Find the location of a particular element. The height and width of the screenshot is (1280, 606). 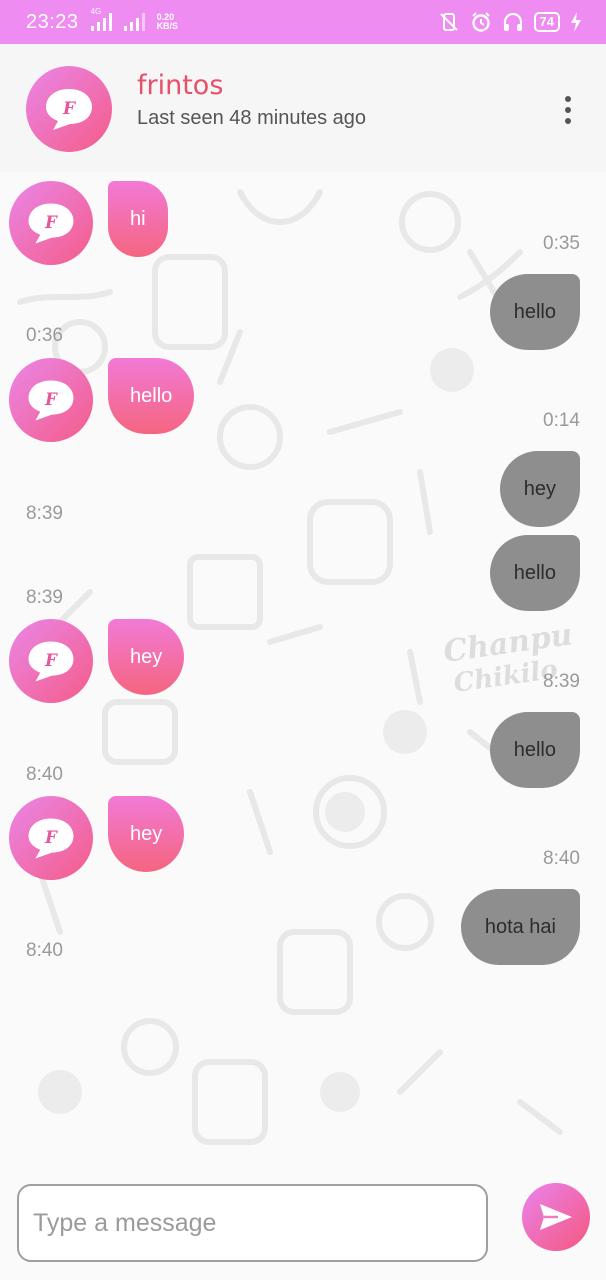

contact-name: frintos is located at coordinates (180, 85).